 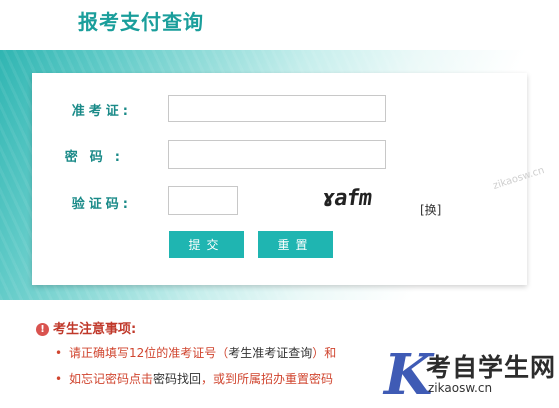 I want to click on notice-item1-suffix: ）和, so click(x=324, y=353).